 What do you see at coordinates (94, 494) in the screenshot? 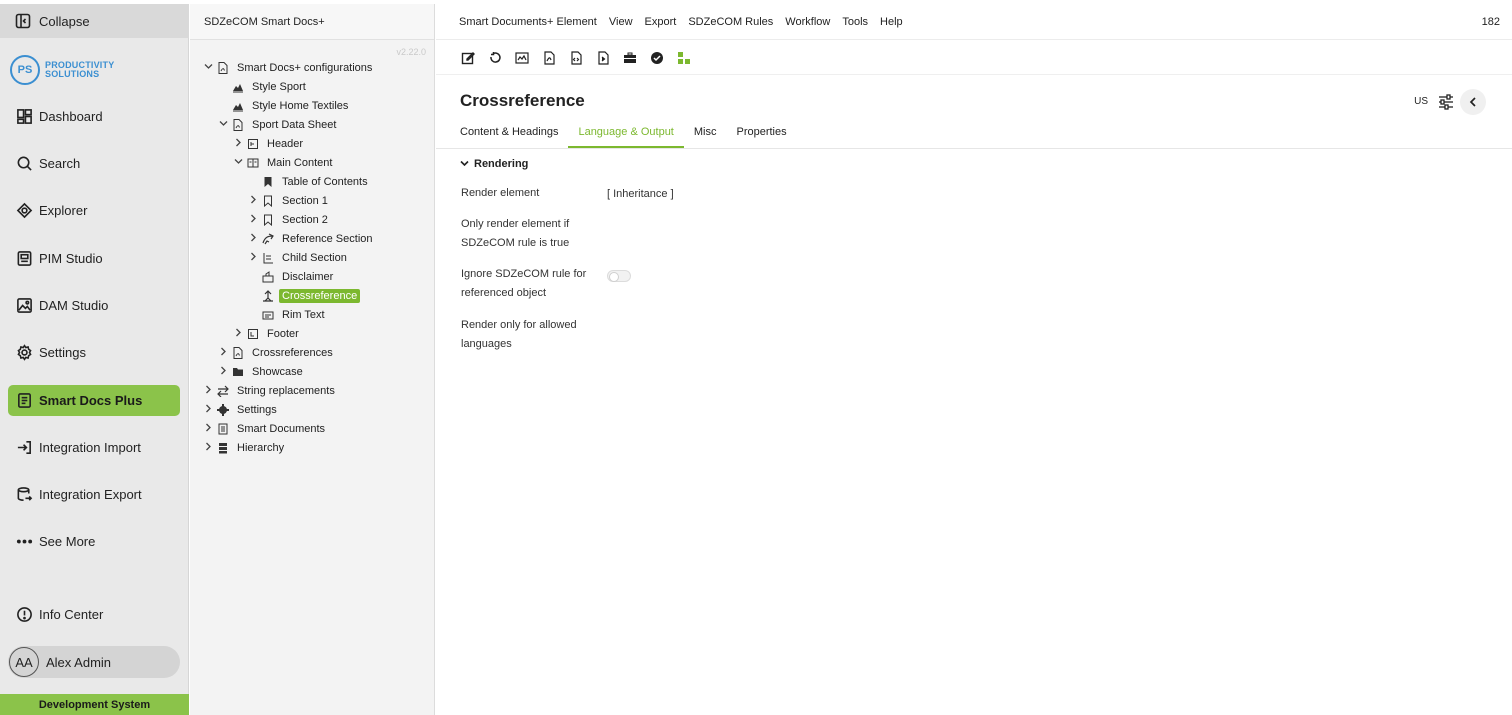
I see `nav-item-integration-export: Integration Export` at bounding box center [94, 494].